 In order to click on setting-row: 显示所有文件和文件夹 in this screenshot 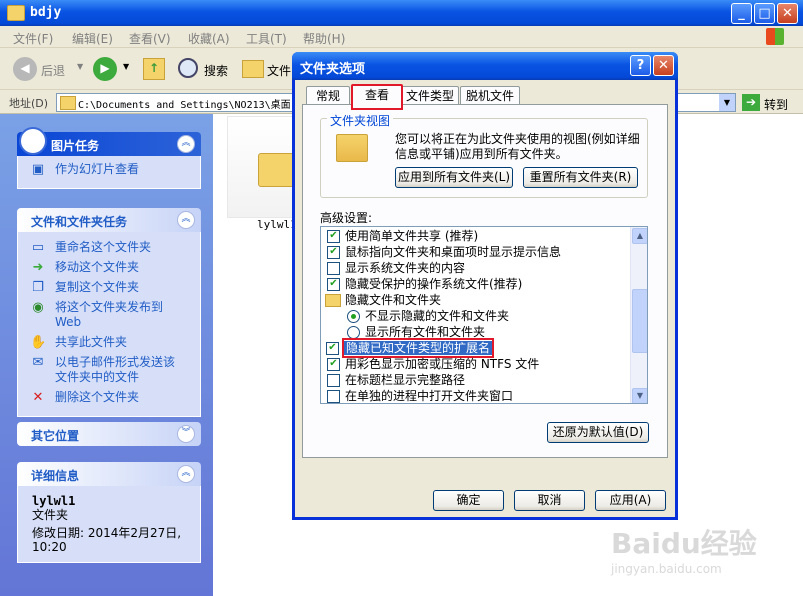, I will do `click(416, 332)`.